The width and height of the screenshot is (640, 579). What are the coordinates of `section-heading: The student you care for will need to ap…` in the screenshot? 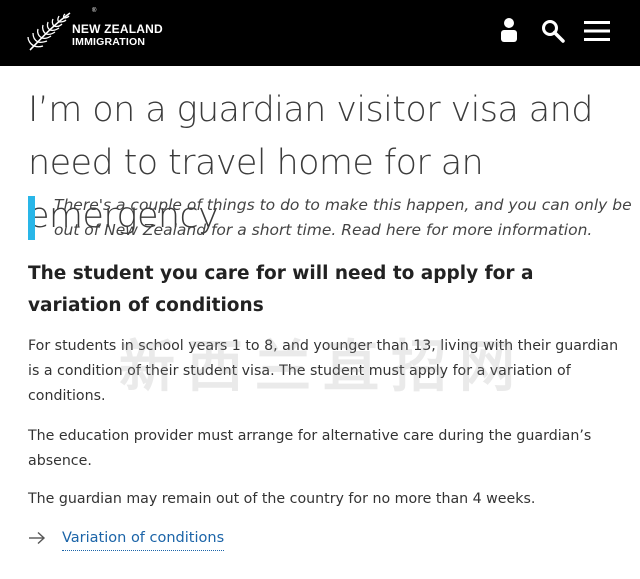 It's located at (281, 289).